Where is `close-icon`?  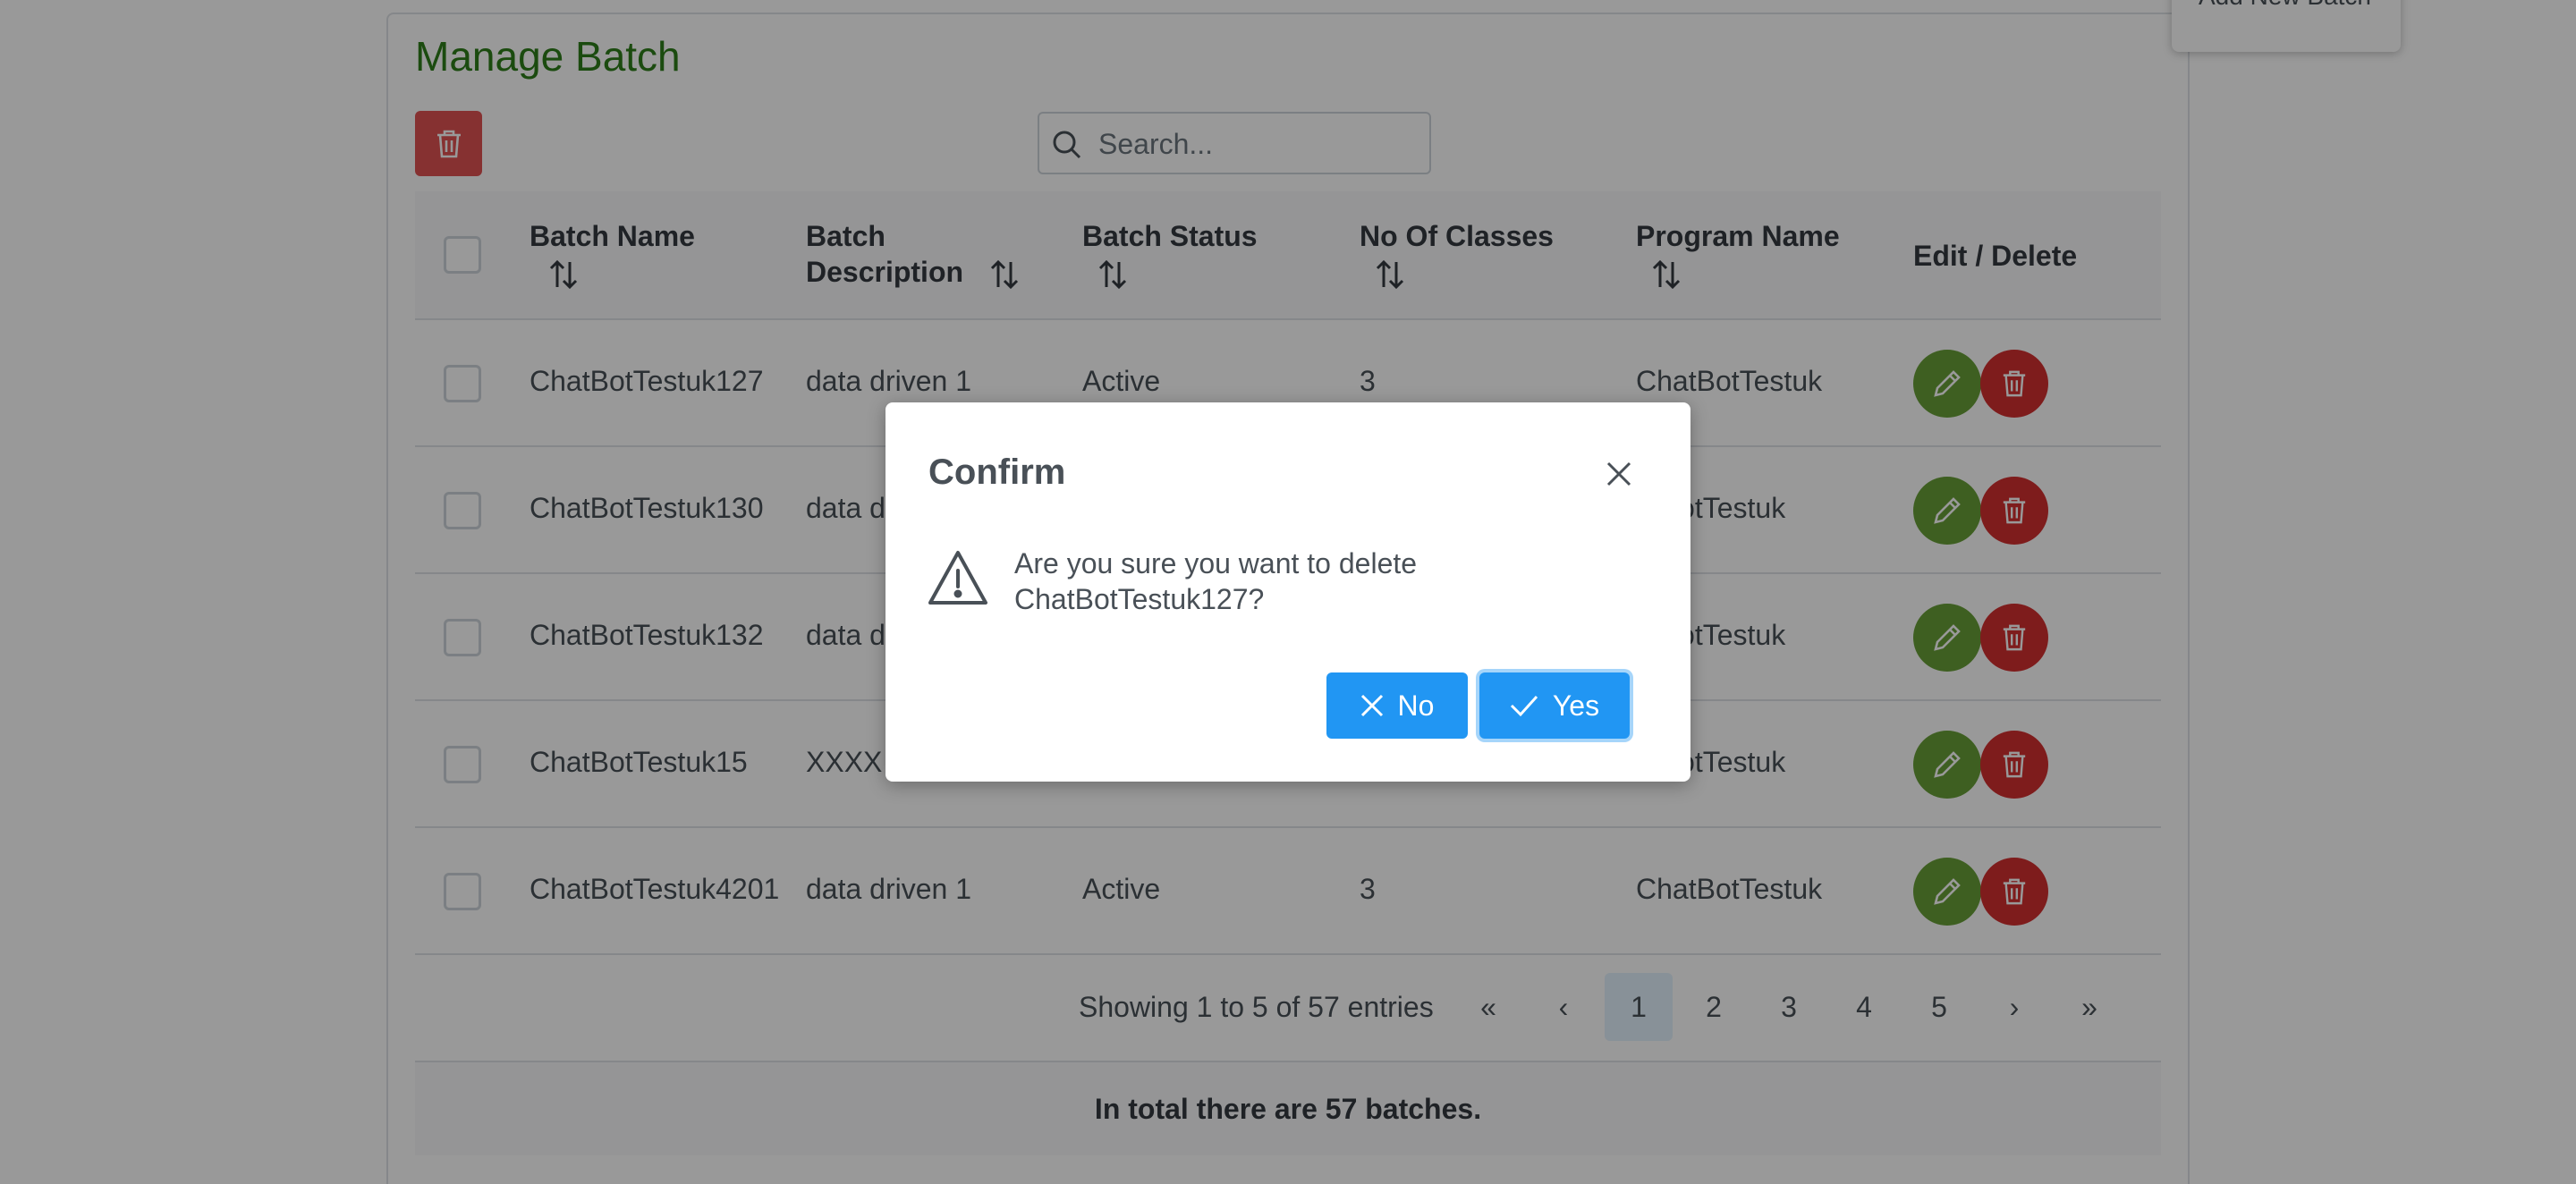 close-icon is located at coordinates (1618, 473).